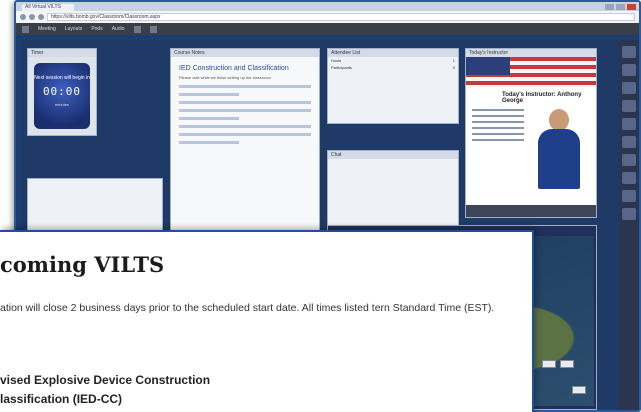 The width and height of the screenshot is (641, 412). I want to click on list-item: Participants 0, so click(393, 67).